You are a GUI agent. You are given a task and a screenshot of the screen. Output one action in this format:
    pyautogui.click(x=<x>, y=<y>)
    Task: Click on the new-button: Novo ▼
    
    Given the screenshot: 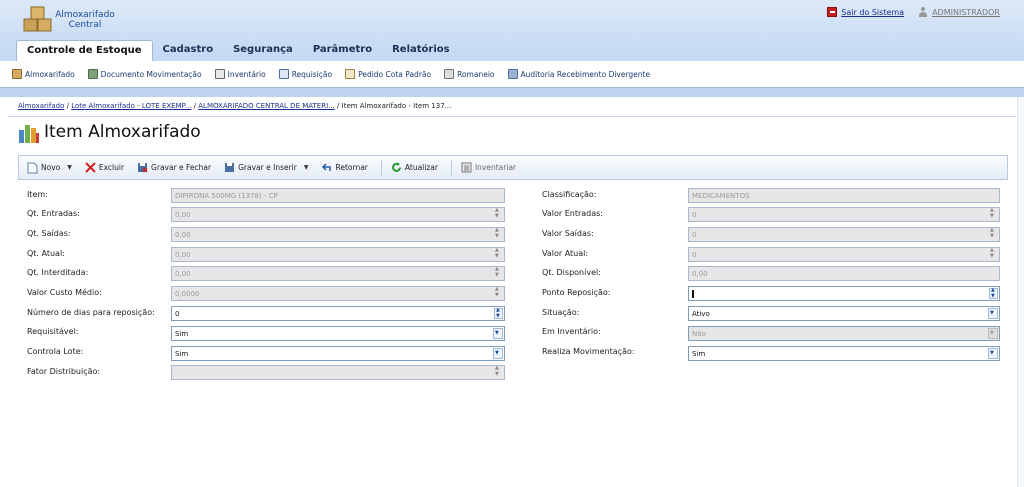 What is the action you would take?
    pyautogui.click(x=49, y=168)
    